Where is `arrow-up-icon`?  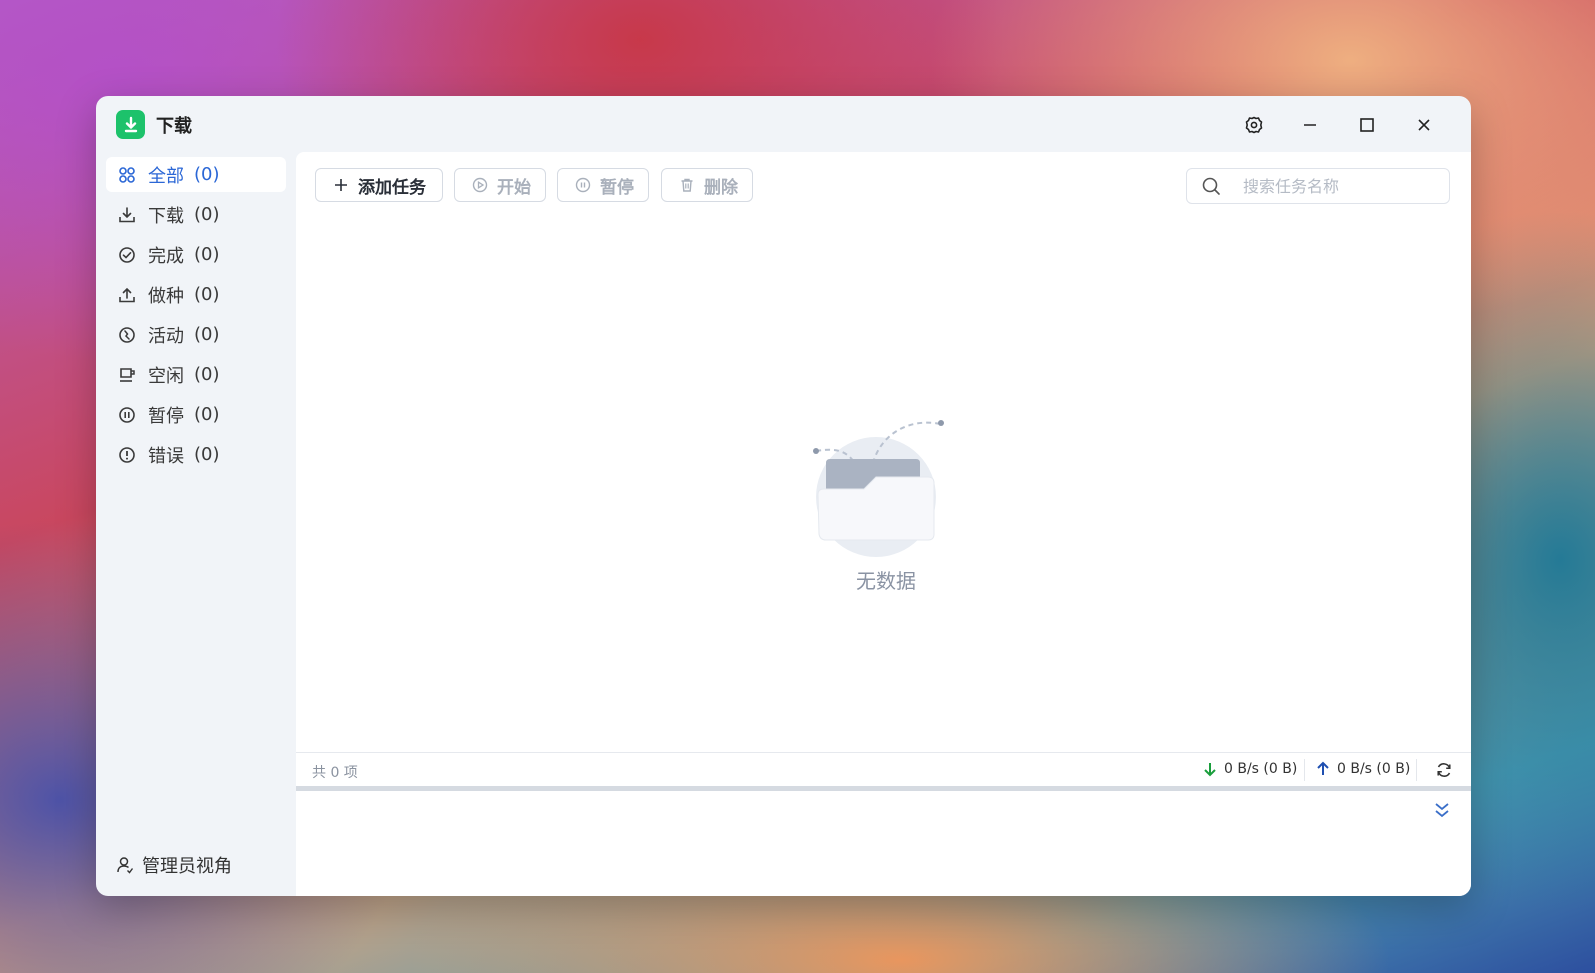
arrow-up-icon is located at coordinates (1323, 769).